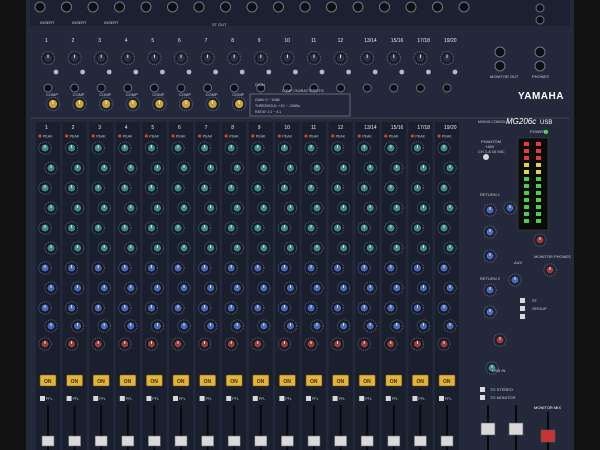 The width and height of the screenshot is (600, 450). Describe the element at coordinates (482, 389) in the screenshot. I see `to-stereo-button` at that location.